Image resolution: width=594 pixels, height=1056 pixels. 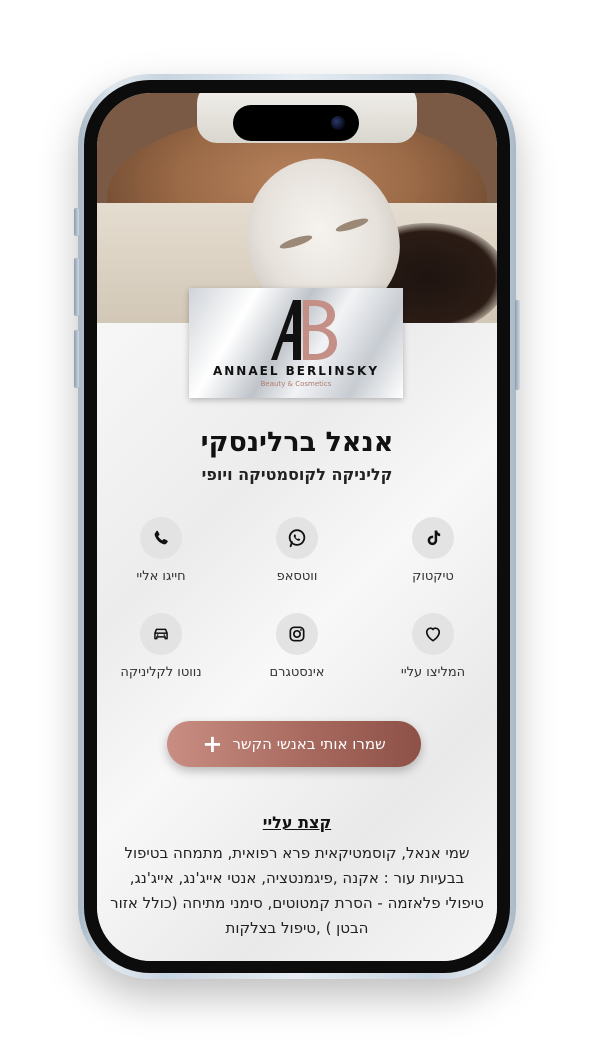 I want to click on volume-down-button, so click(x=76, y=359).